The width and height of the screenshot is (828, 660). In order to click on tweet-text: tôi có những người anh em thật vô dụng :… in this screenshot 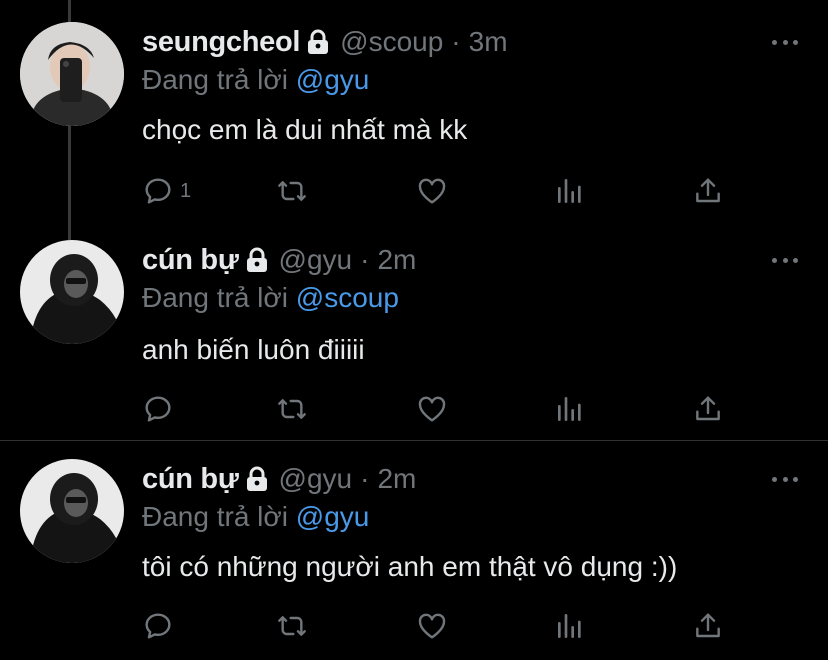, I will do `click(410, 566)`.